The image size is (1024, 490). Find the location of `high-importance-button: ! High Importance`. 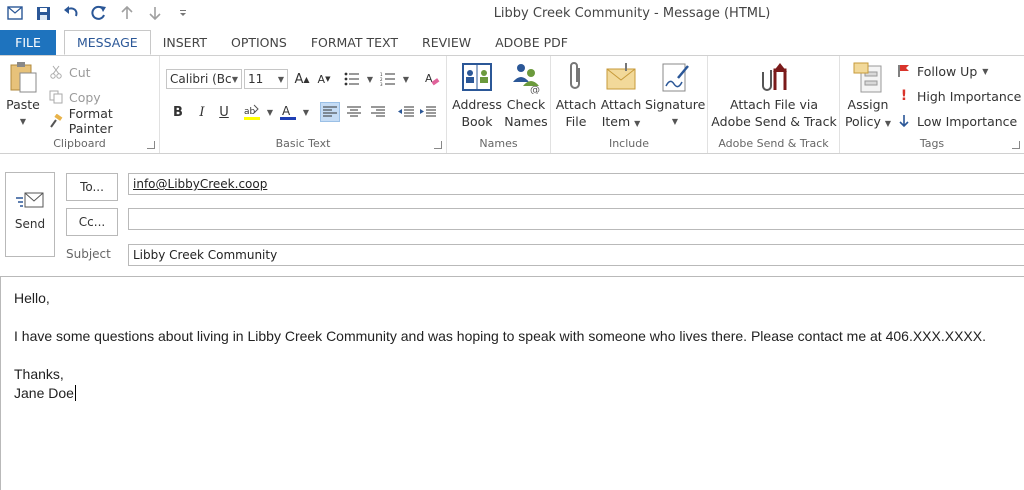

high-importance-button: ! High Importance is located at coordinates (959, 96).